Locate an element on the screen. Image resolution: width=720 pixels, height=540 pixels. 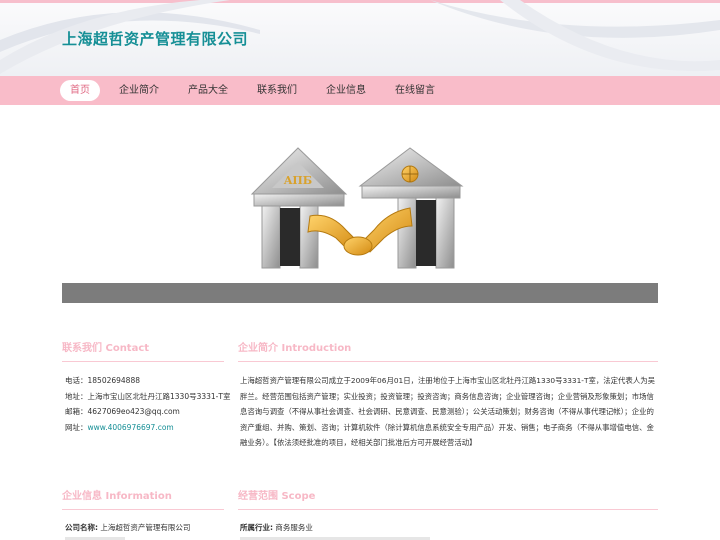
scope-industry-row: 所属行业: 商务服务业 is located at coordinates (276, 527).